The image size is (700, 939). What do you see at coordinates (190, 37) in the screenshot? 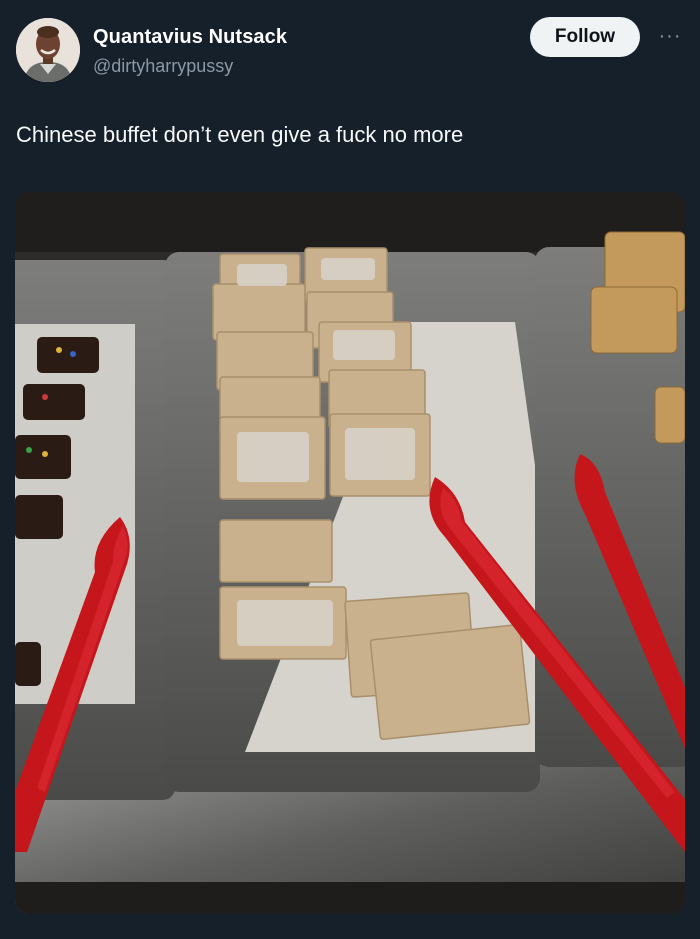
I see `author-name: Quantavius Nutsack` at bounding box center [190, 37].